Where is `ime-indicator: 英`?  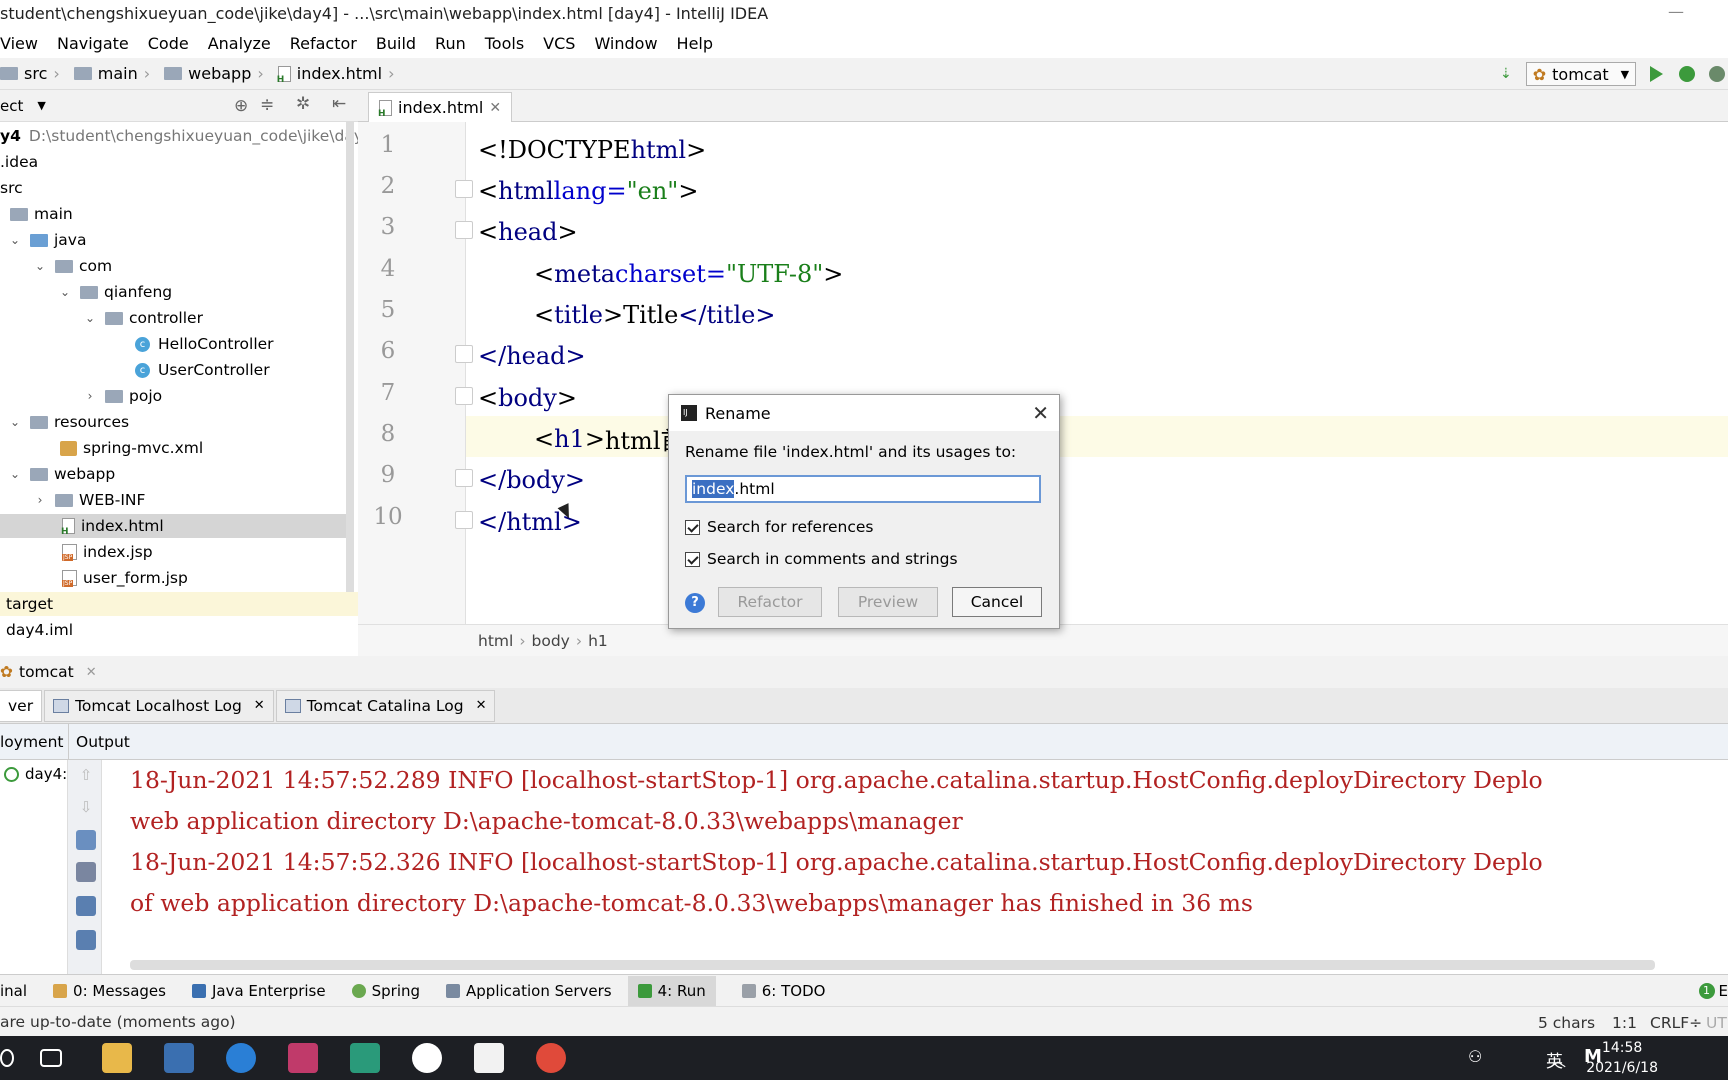
ime-indicator: 英 is located at coordinates (1554, 1059).